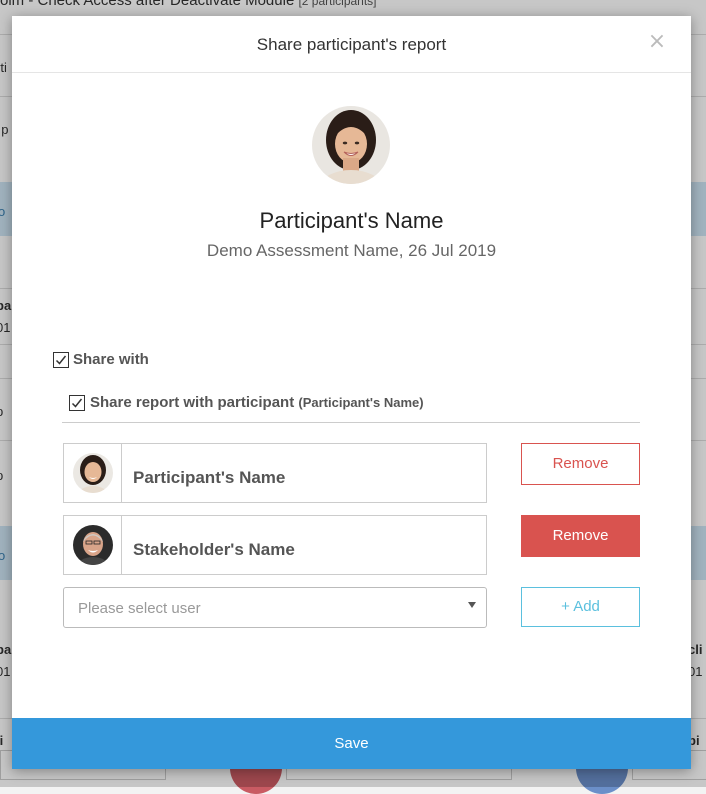 The width and height of the screenshot is (706, 794). I want to click on remove-stakeholder-button: Remove, so click(580, 536).